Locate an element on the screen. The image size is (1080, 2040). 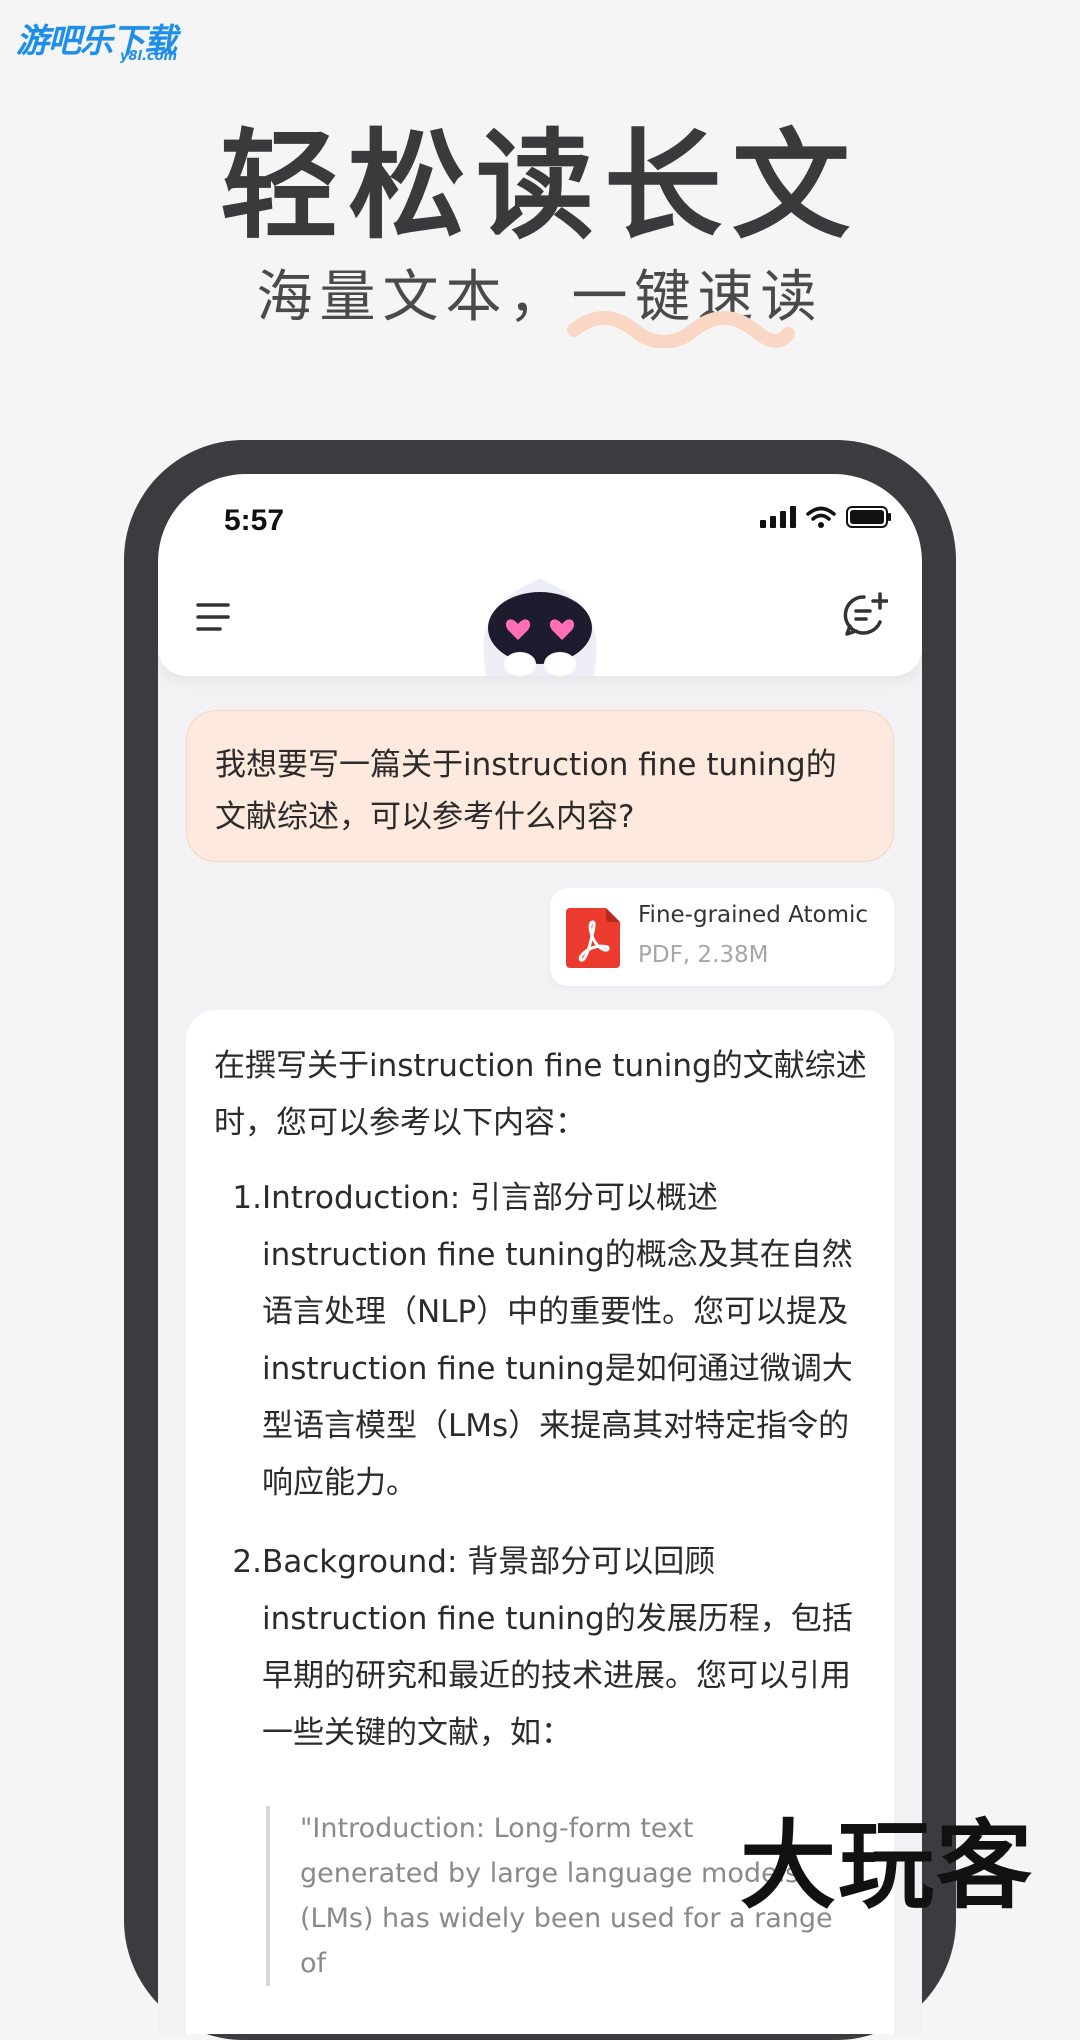
status-time: 5:57 is located at coordinates (254, 520).